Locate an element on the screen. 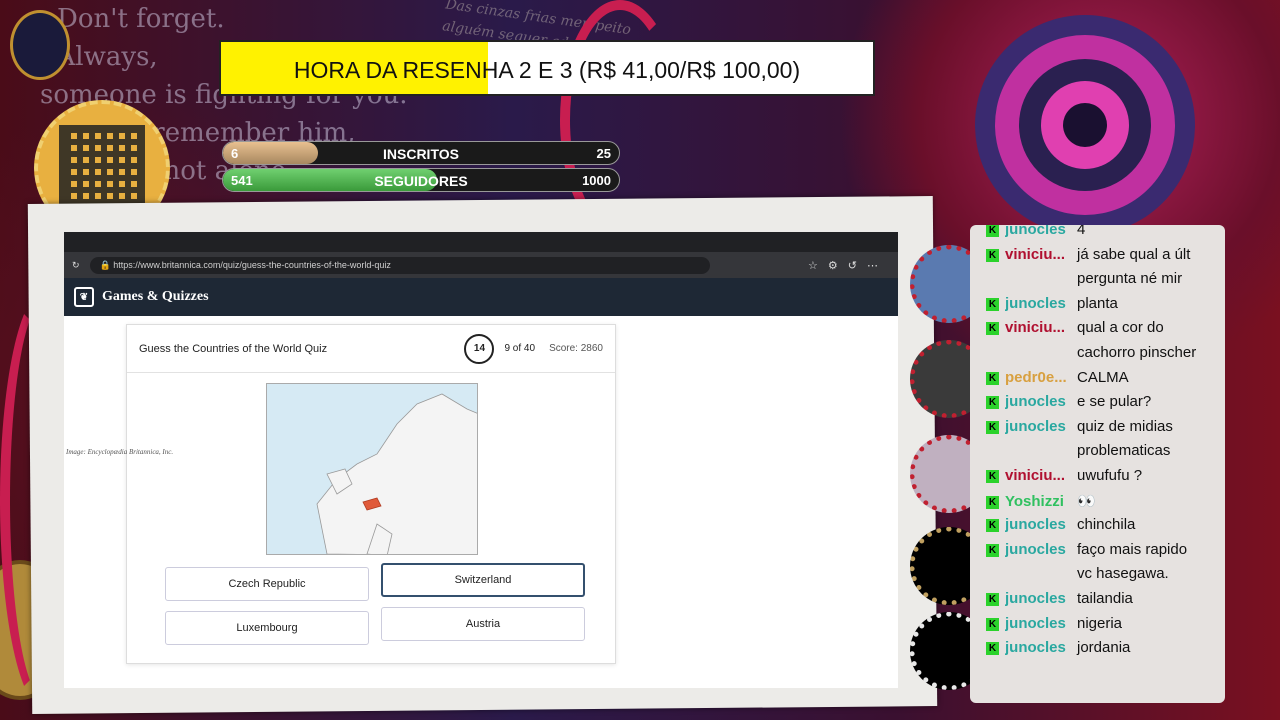  chat-username: Yoshizzi is located at coordinates (1041, 501).